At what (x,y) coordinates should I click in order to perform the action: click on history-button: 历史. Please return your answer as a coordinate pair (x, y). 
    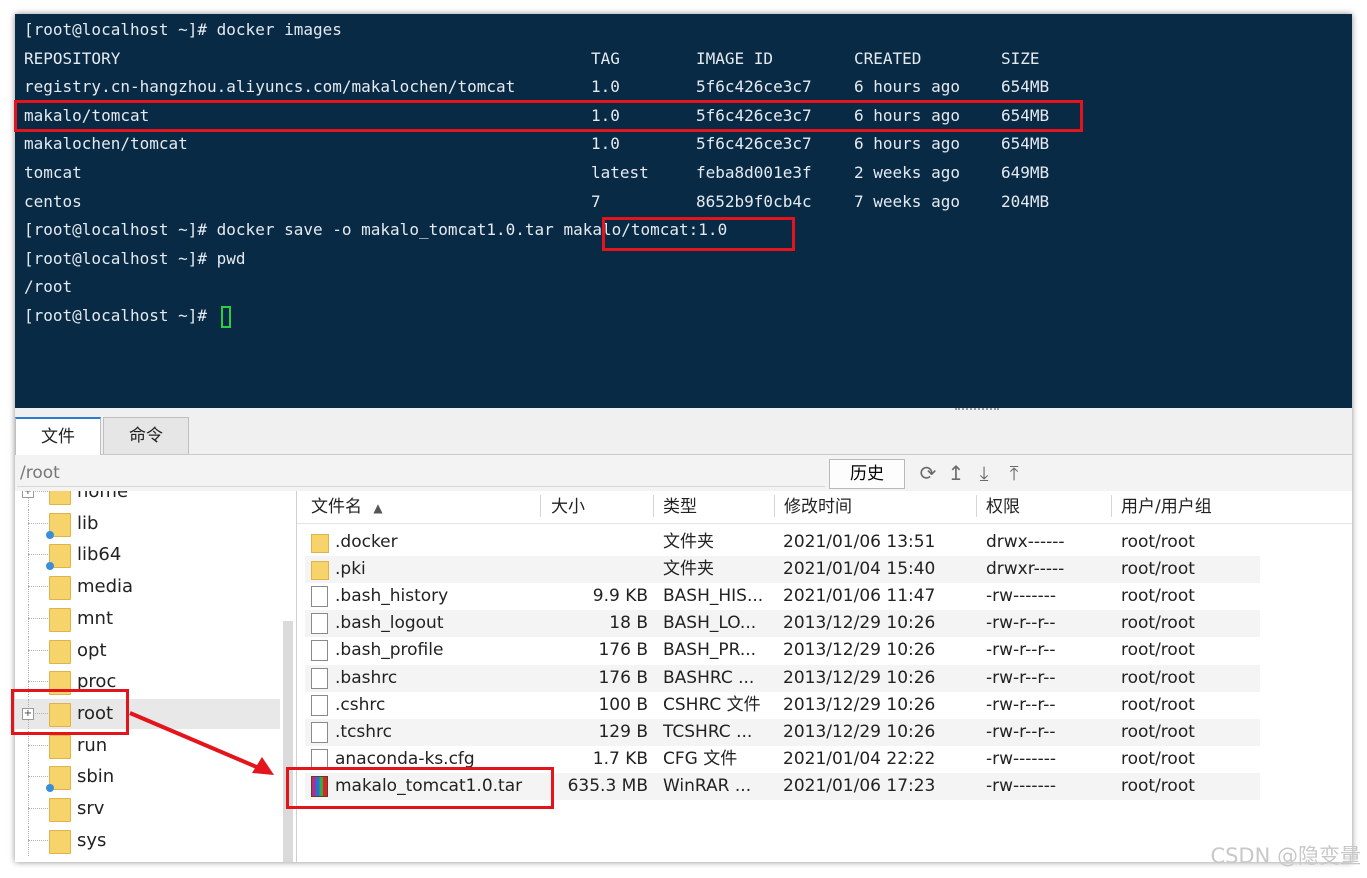
    Looking at the image, I should click on (867, 474).